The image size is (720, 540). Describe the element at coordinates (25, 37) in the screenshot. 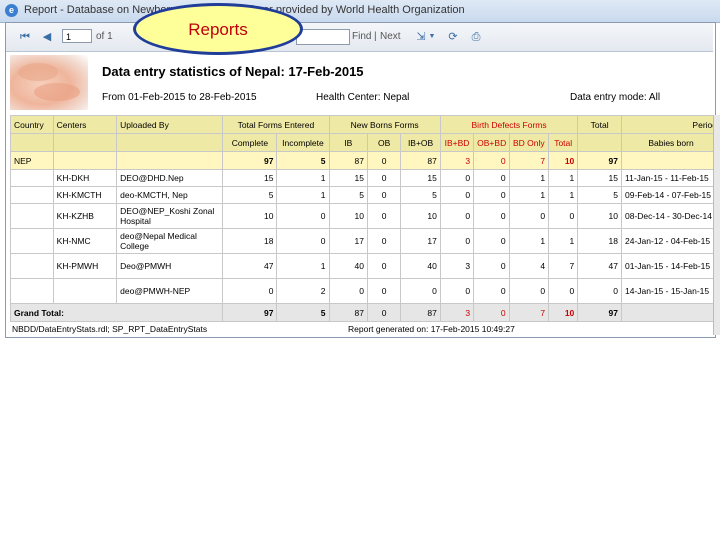

I see `first-page-icon: ⏮` at that location.